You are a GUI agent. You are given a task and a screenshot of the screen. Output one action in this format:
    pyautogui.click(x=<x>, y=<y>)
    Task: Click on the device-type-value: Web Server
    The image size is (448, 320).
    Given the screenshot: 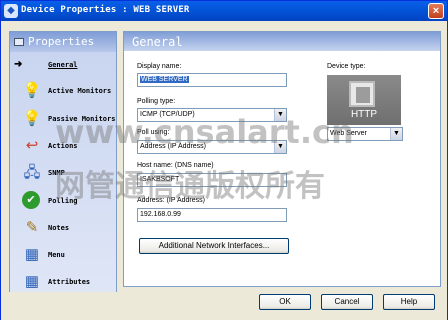 What is the action you would take?
    pyautogui.click(x=348, y=133)
    